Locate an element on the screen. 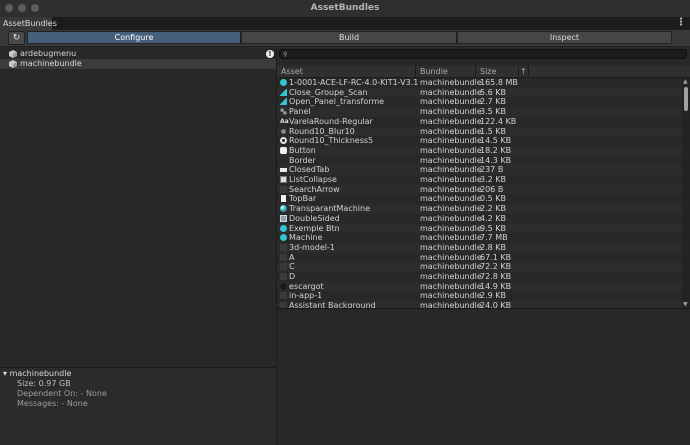 The height and width of the screenshot is (445, 690). column-header-bundle: Bundle is located at coordinates (446, 71).